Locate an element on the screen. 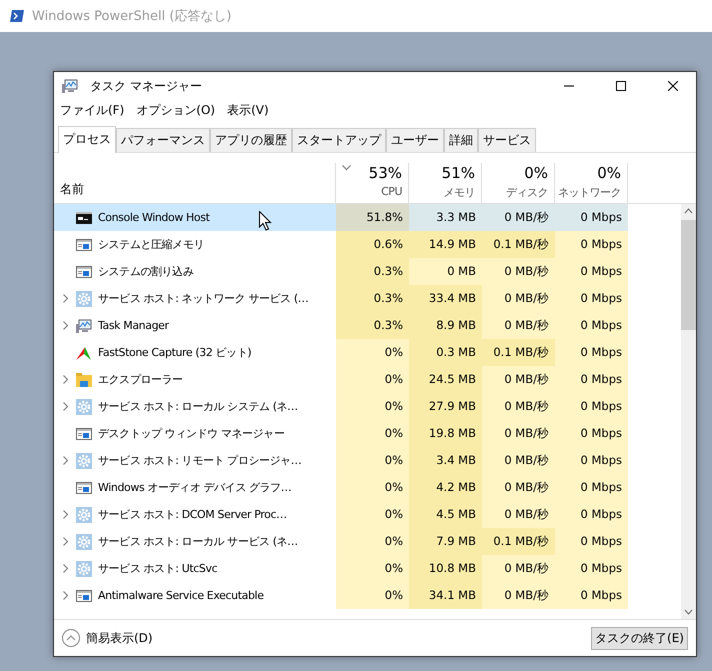 The image size is (712, 671). process-name-cell: Antimalware Service Executable is located at coordinates (195, 595).